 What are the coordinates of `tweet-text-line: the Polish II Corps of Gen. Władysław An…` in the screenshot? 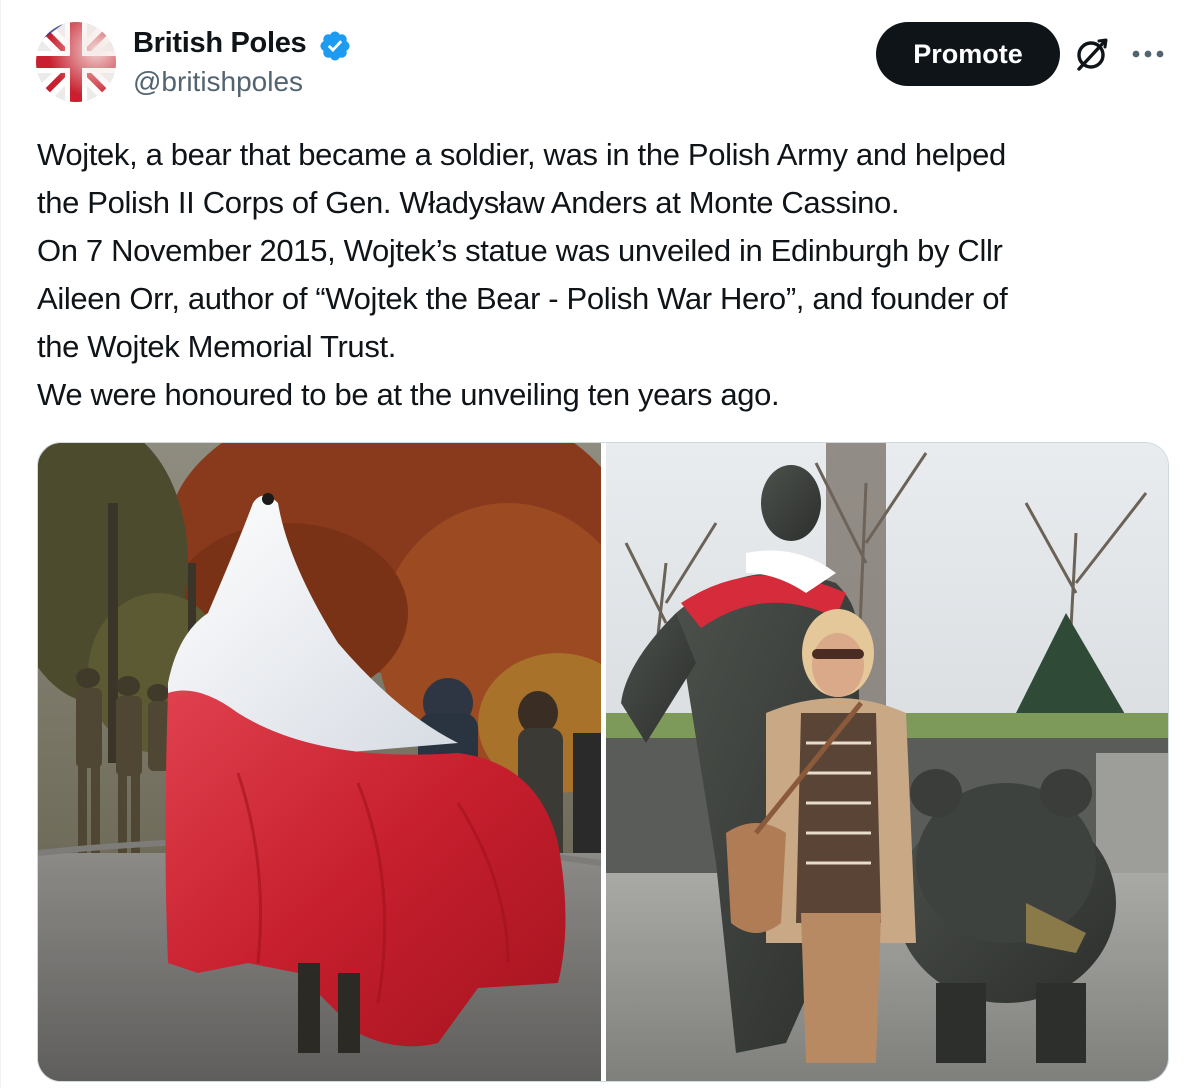 It's located at (468, 202).